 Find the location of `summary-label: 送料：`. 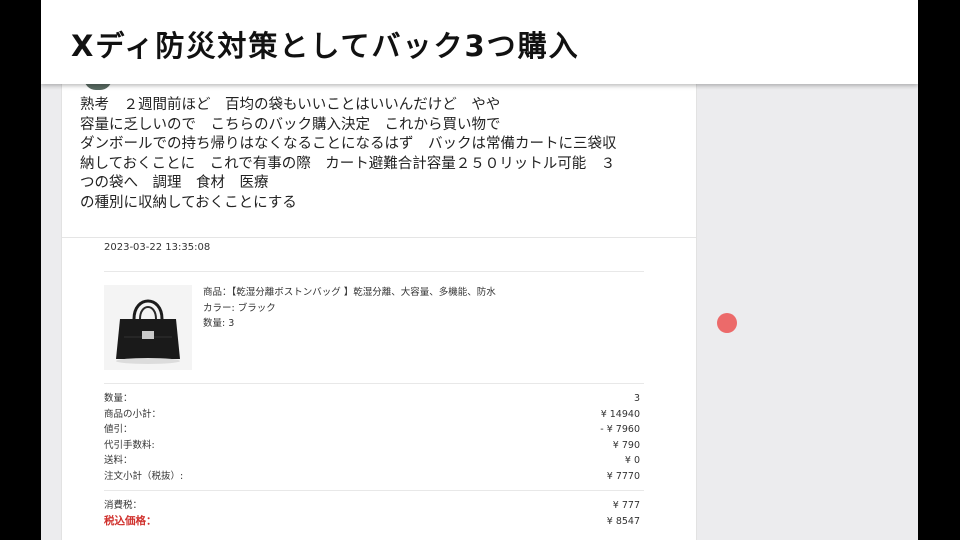

summary-label: 送料： is located at coordinates (118, 460).